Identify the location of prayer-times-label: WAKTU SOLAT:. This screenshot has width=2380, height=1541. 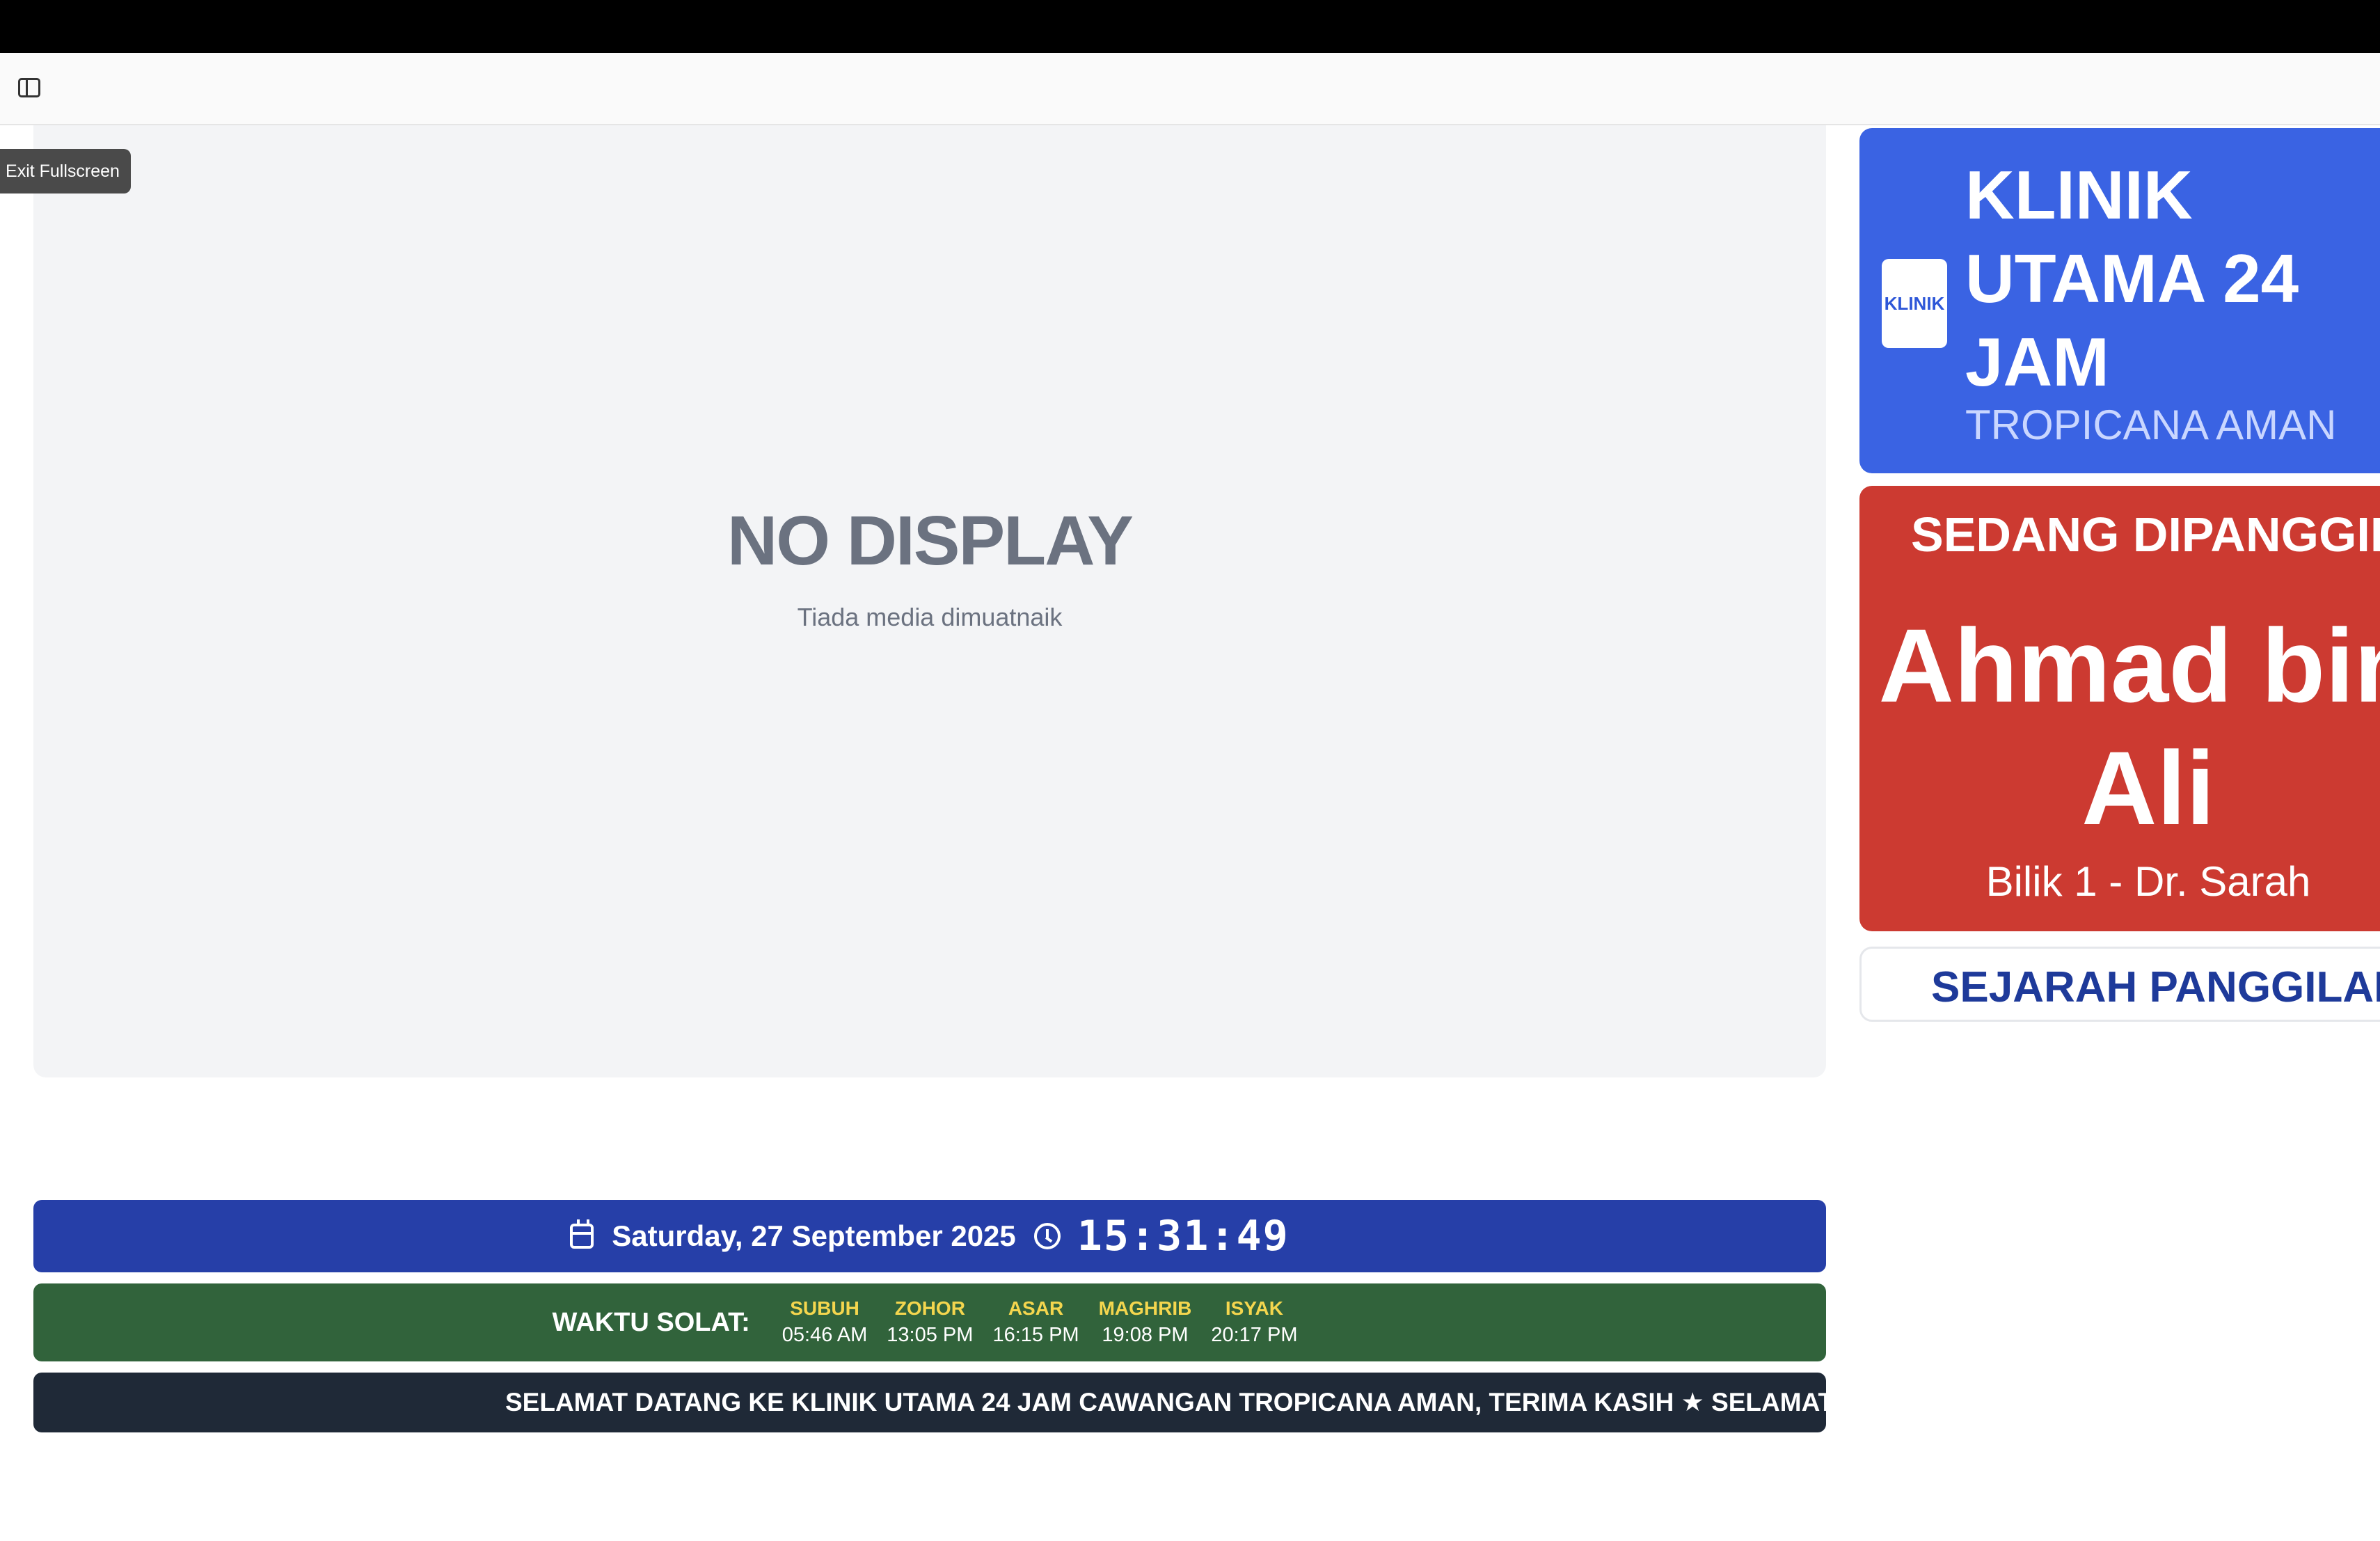
(651, 1322).